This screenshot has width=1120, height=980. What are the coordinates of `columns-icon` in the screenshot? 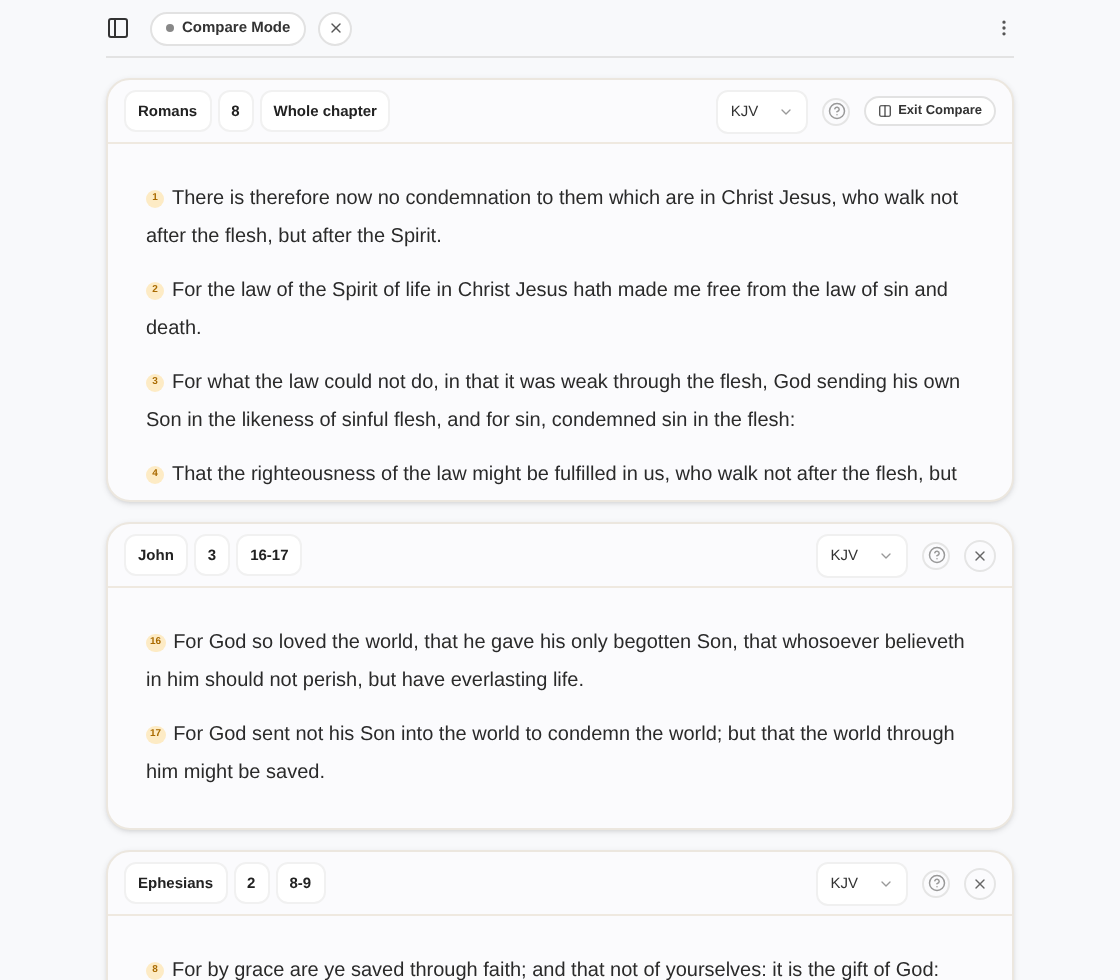 It's located at (885, 111).